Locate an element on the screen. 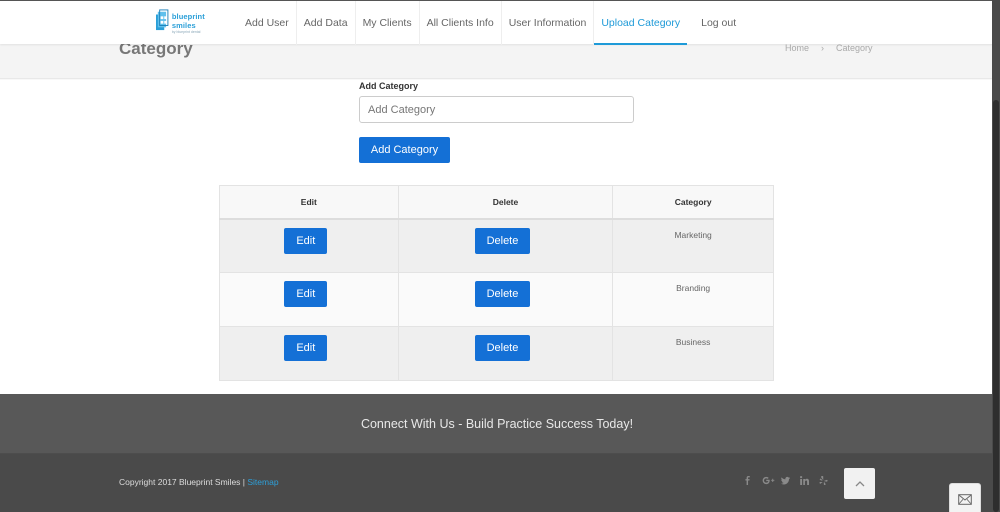  social-links is located at coordinates (786, 480).